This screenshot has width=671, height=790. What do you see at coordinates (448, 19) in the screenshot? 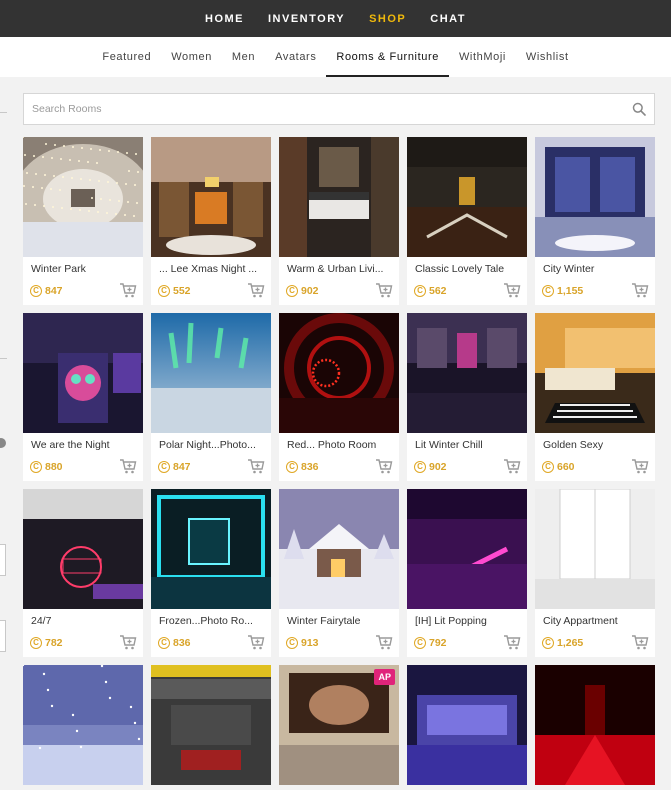
I see `nav-chat: CHAT` at bounding box center [448, 19].